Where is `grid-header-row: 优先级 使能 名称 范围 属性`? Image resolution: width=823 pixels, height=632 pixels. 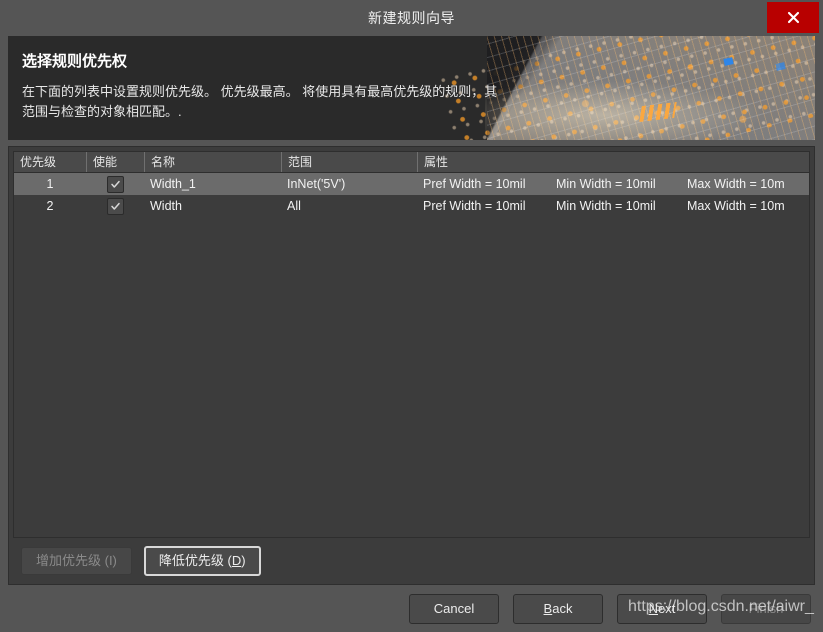 grid-header-row: 优先级 使能 名称 范围 属性 is located at coordinates (411, 162).